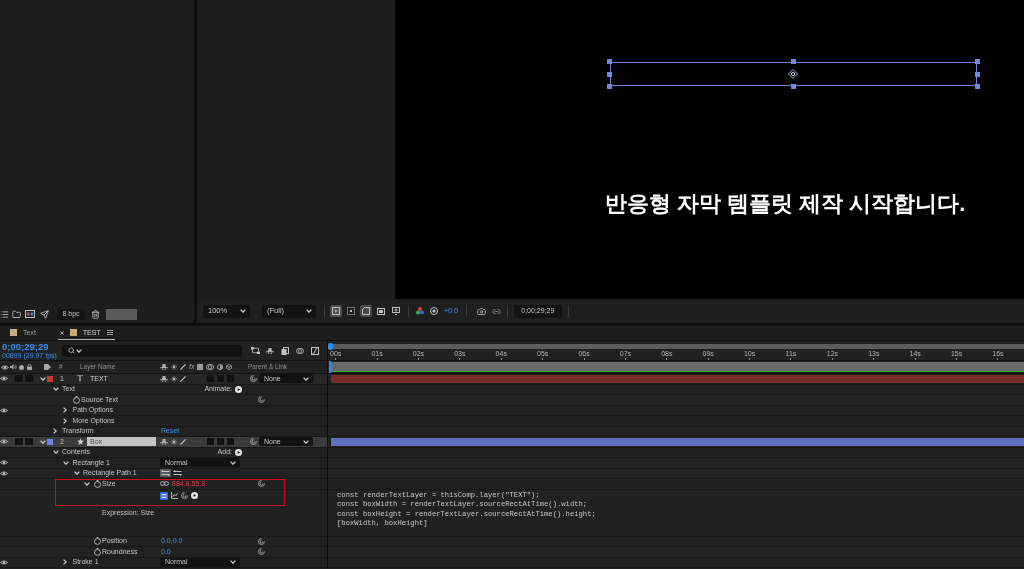  Describe the element at coordinates (16, 314) in the screenshot. I see `folder-icon` at that location.